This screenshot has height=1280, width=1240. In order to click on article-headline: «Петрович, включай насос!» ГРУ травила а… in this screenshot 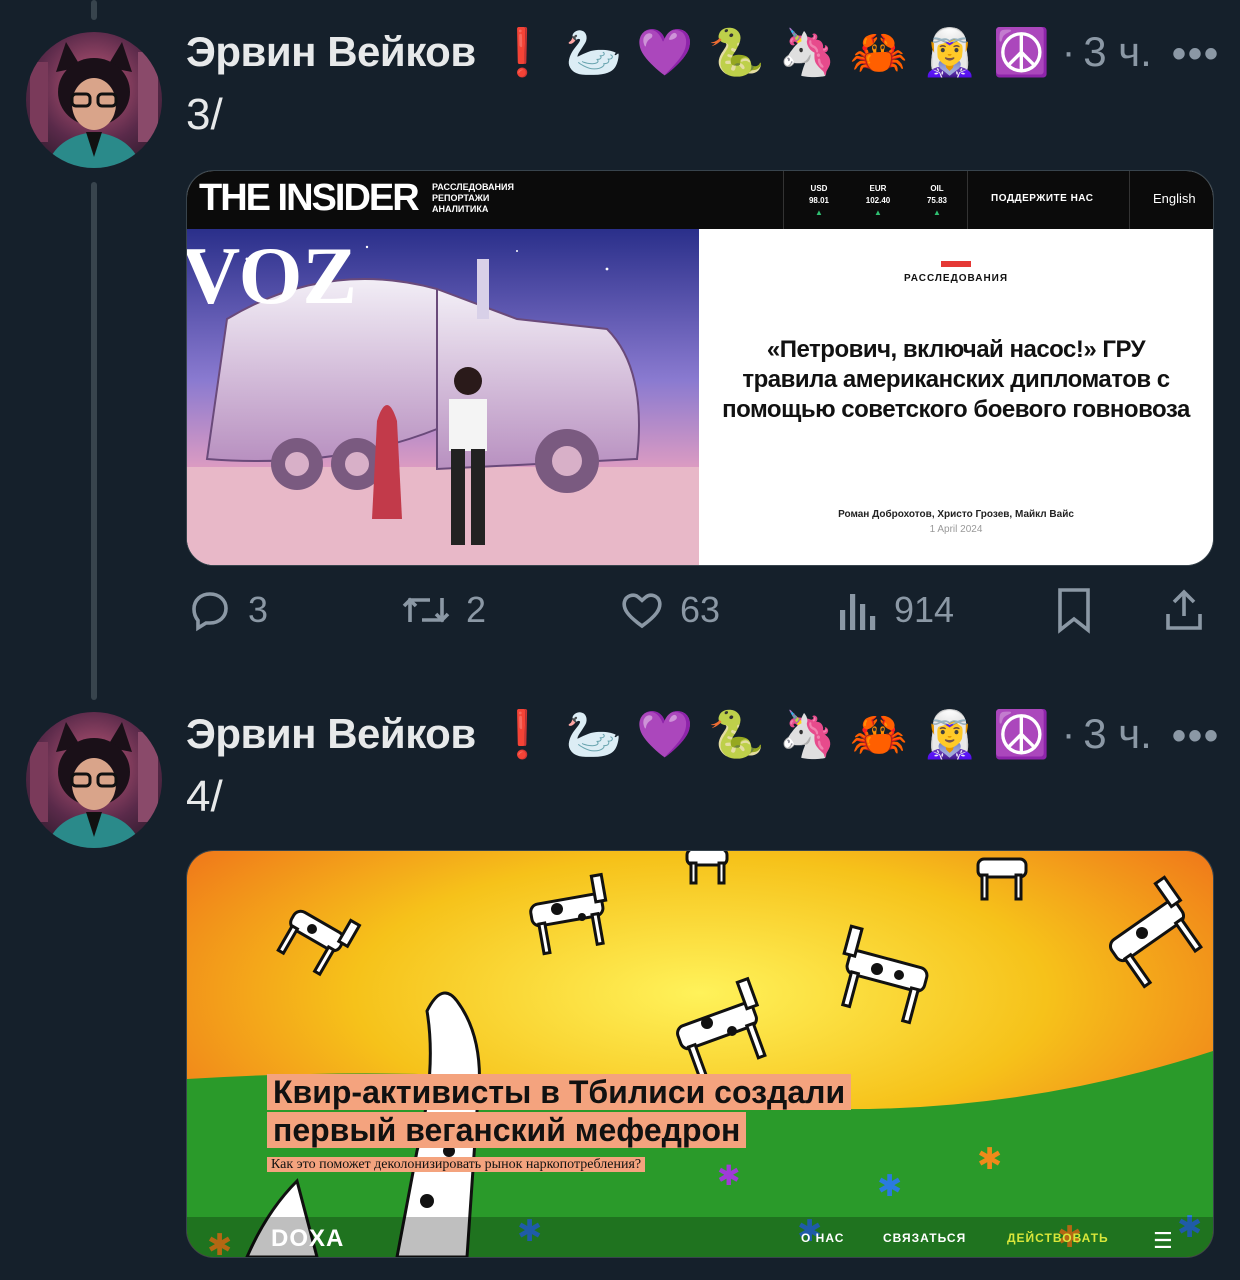, I will do `click(956, 379)`.